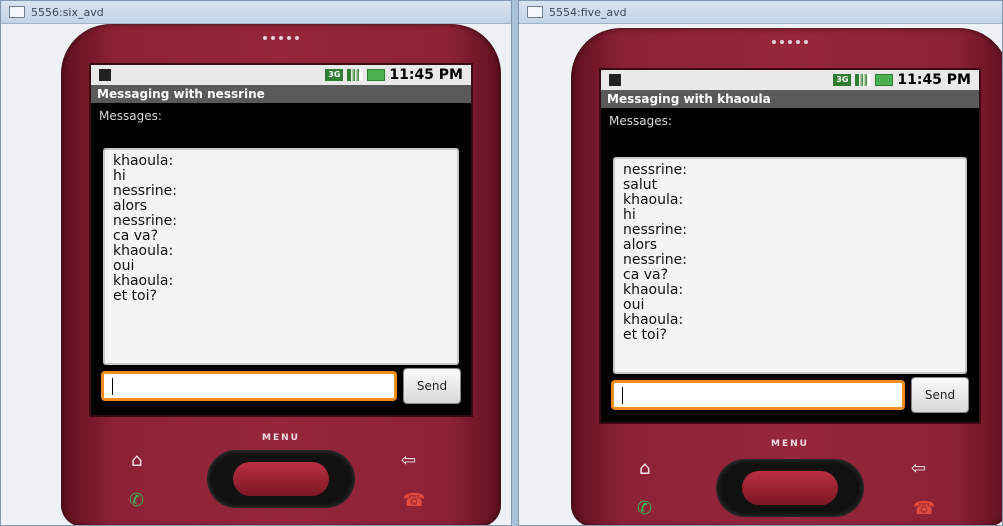  I want to click on window-title: 5556:six_avd, so click(67, 12).